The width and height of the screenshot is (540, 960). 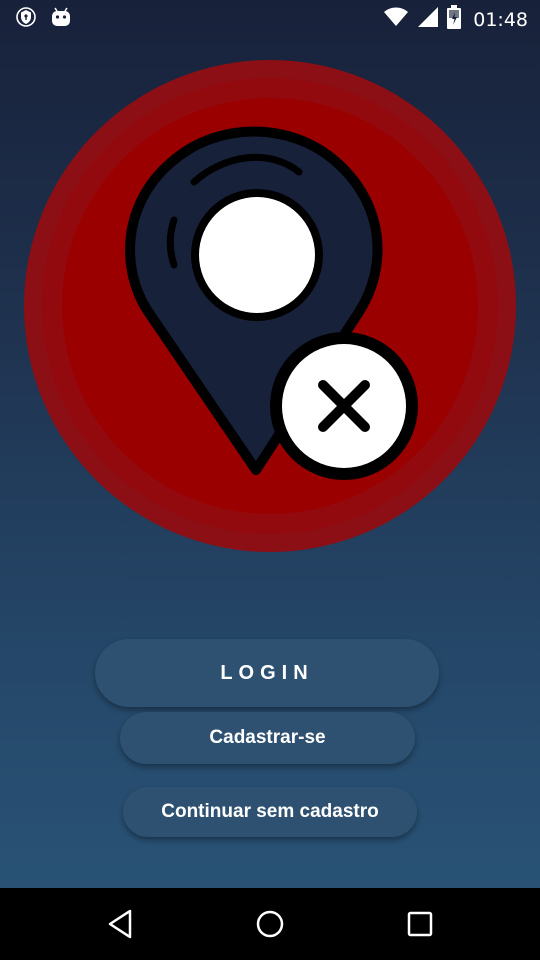 I want to click on signal-icon, so click(x=428, y=19).